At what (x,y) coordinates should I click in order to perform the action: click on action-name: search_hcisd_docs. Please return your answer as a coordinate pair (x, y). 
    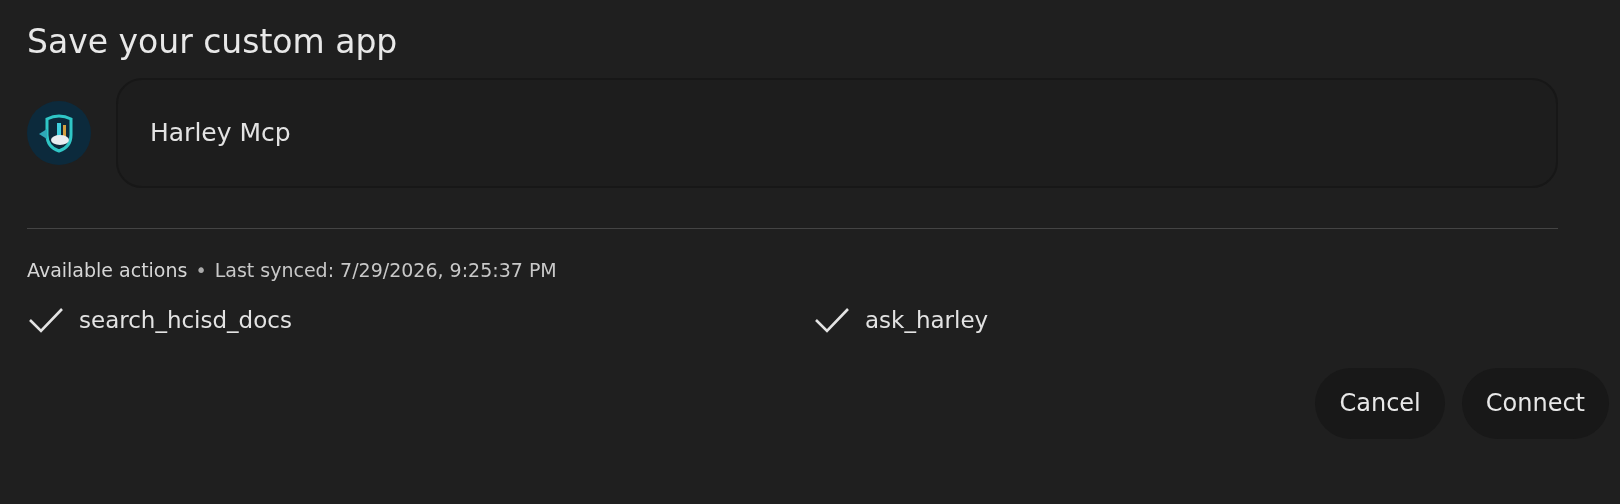
    Looking at the image, I should click on (185, 319).